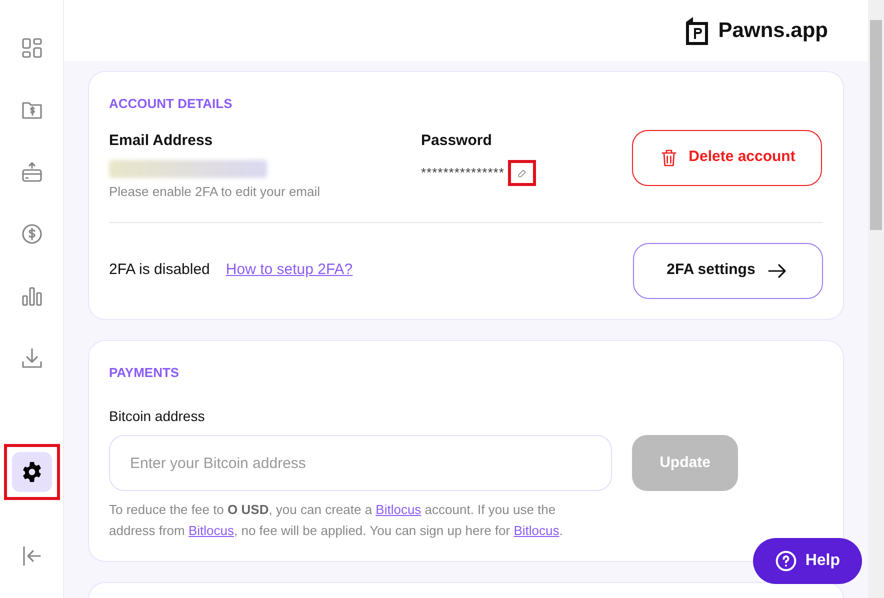 The width and height of the screenshot is (884, 598). What do you see at coordinates (32, 358) in the screenshot?
I see `download-icon` at bounding box center [32, 358].